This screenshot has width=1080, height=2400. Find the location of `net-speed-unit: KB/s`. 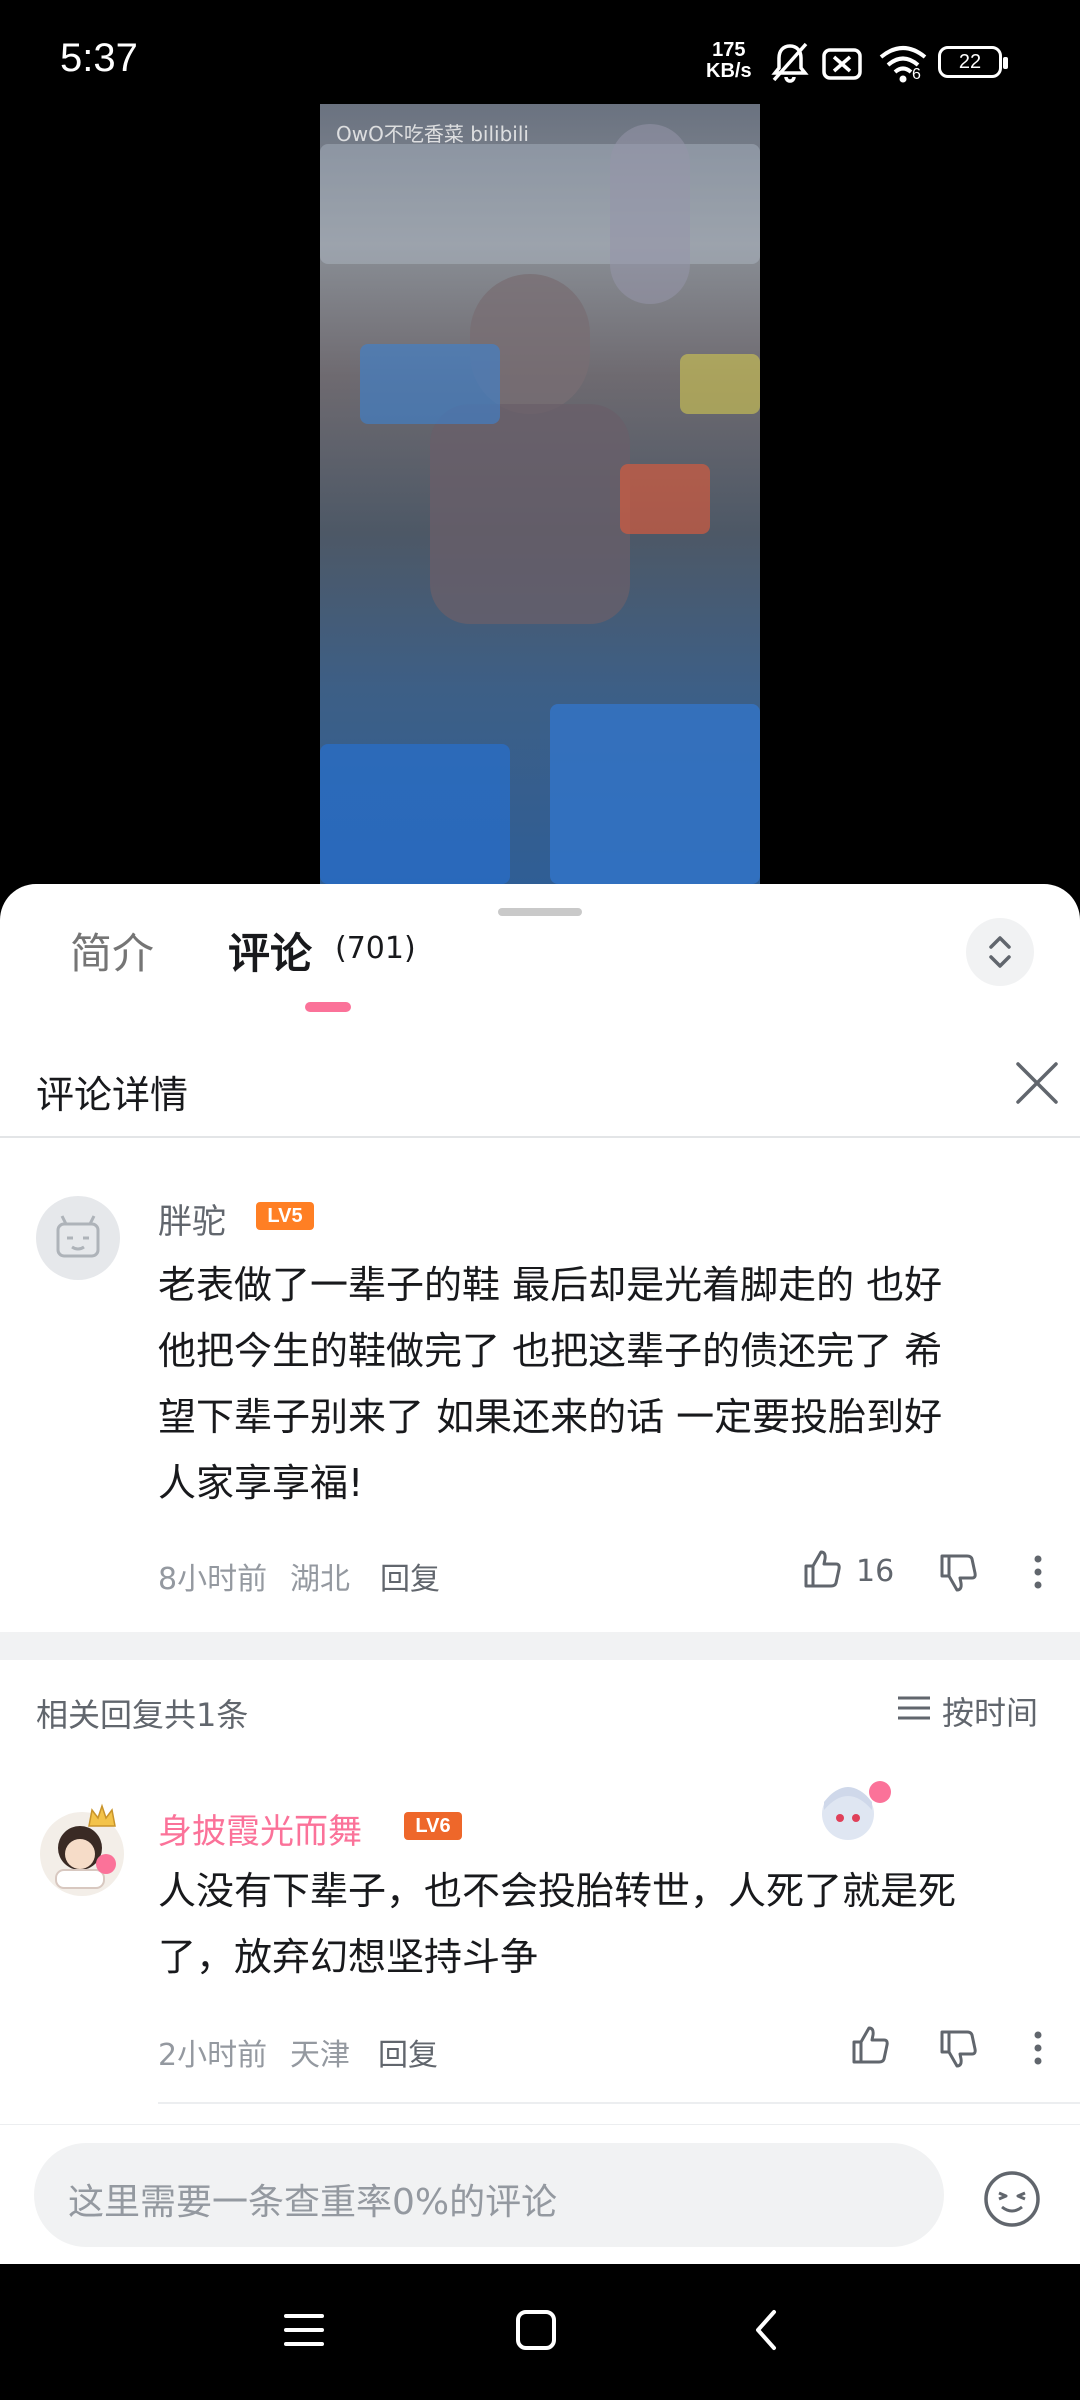

net-speed-unit: KB/s is located at coordinates (729, 71).